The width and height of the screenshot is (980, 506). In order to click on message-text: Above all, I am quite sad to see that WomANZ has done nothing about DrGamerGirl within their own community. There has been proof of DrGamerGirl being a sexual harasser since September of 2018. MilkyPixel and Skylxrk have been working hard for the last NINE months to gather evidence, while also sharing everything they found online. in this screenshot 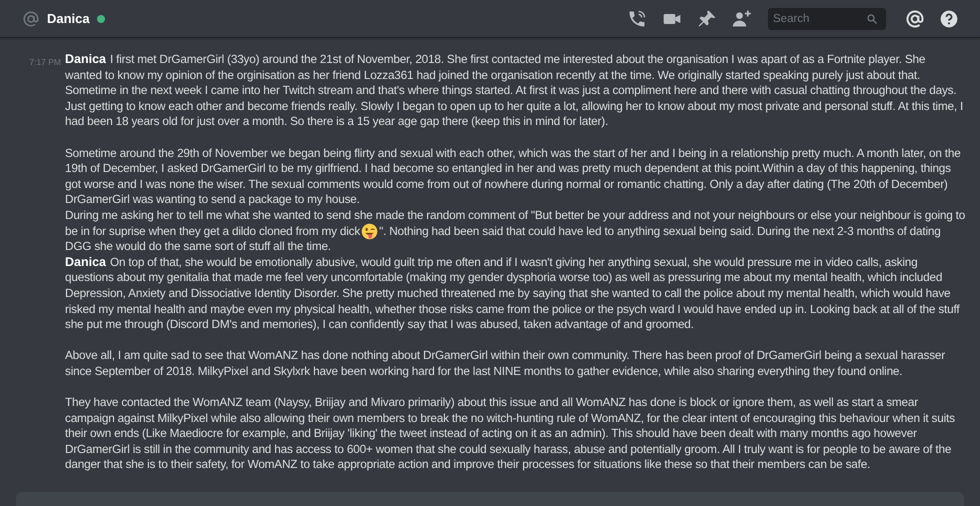, I will do `click(505, 364)`.